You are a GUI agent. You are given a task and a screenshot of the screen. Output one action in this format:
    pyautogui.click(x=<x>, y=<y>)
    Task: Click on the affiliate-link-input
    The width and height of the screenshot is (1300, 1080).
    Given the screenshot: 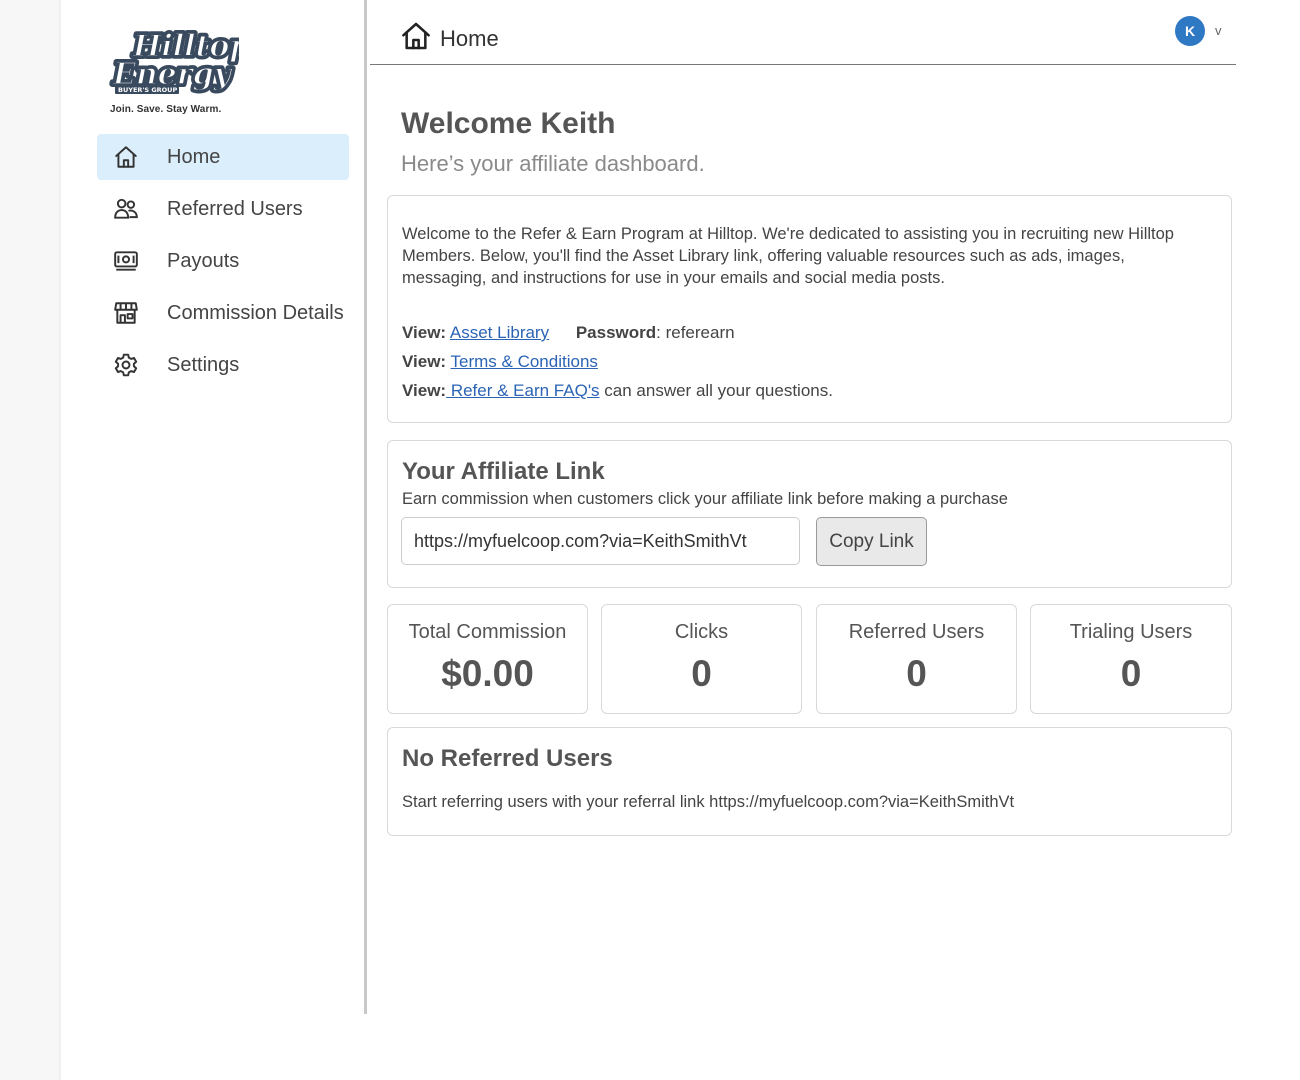 What is the action you would take?
    pyautogui.click(x=600, y=541)
    